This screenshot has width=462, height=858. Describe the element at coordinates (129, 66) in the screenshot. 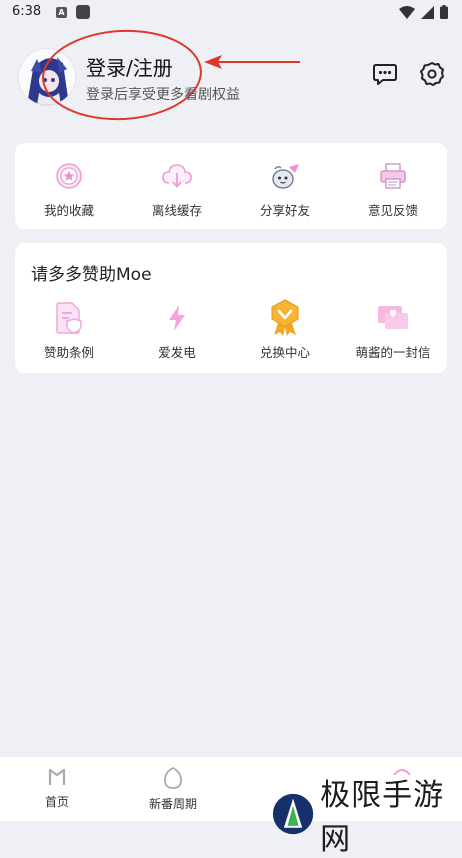

I see `login-register-link: 登录/注册` at that location.